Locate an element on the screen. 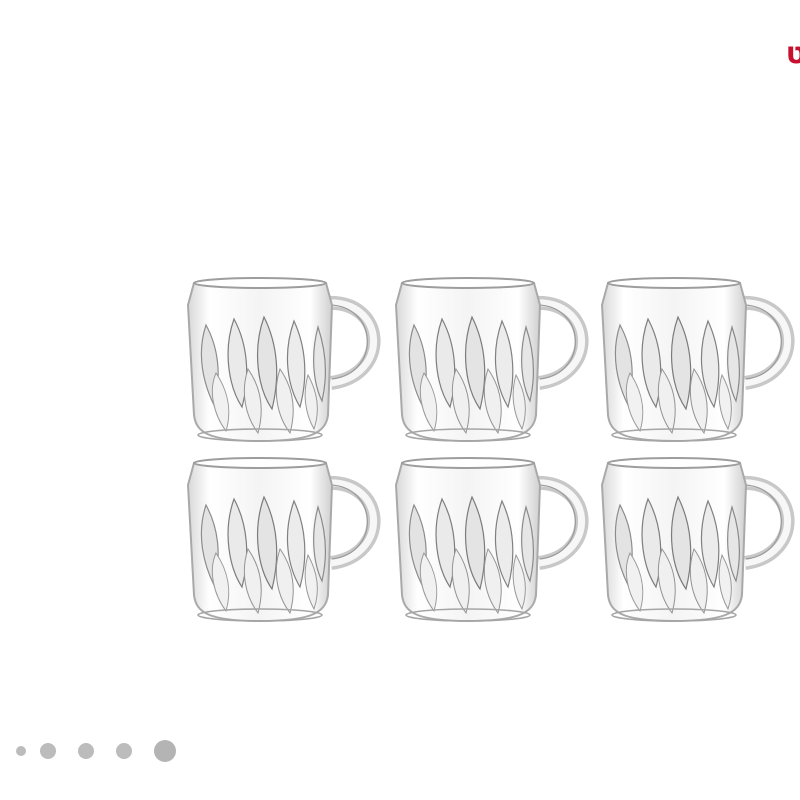 The image size is (800, 800). carousel-pagination is located at coordinates (93, 751).